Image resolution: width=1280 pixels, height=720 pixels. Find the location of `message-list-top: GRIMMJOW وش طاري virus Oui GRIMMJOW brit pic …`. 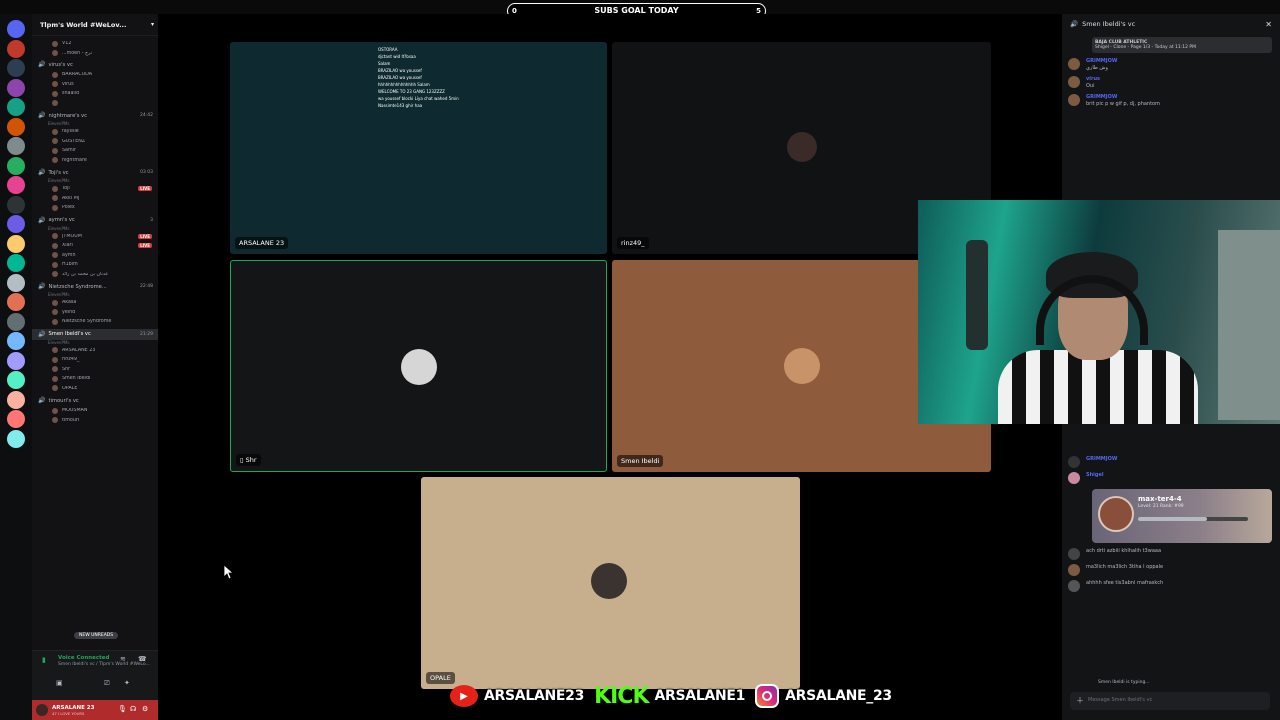

message-list-top: GRIMMJOW وش طاري virus Oui GRIMMJOW brit pic … is located at coordinates (1171, 83).